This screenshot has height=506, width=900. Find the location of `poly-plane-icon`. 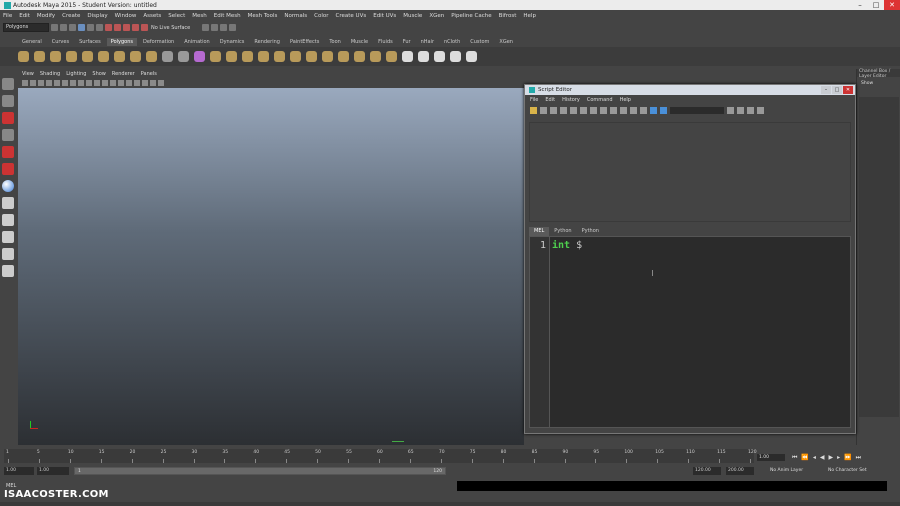

poly-plane-icon is located at coordinates (87, 56).